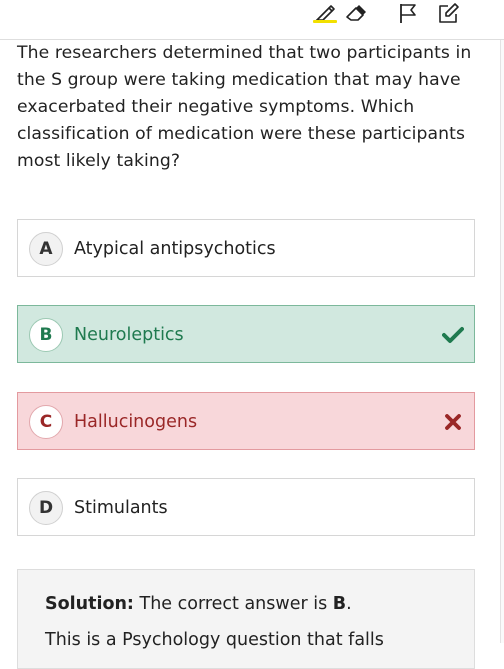 This screenshot has width=504, height=669. What do you see at coordinates (246, 334) in the screenshot?
I see `answer-option-b: B Neuroleptics` at bounding box center [246, 334].